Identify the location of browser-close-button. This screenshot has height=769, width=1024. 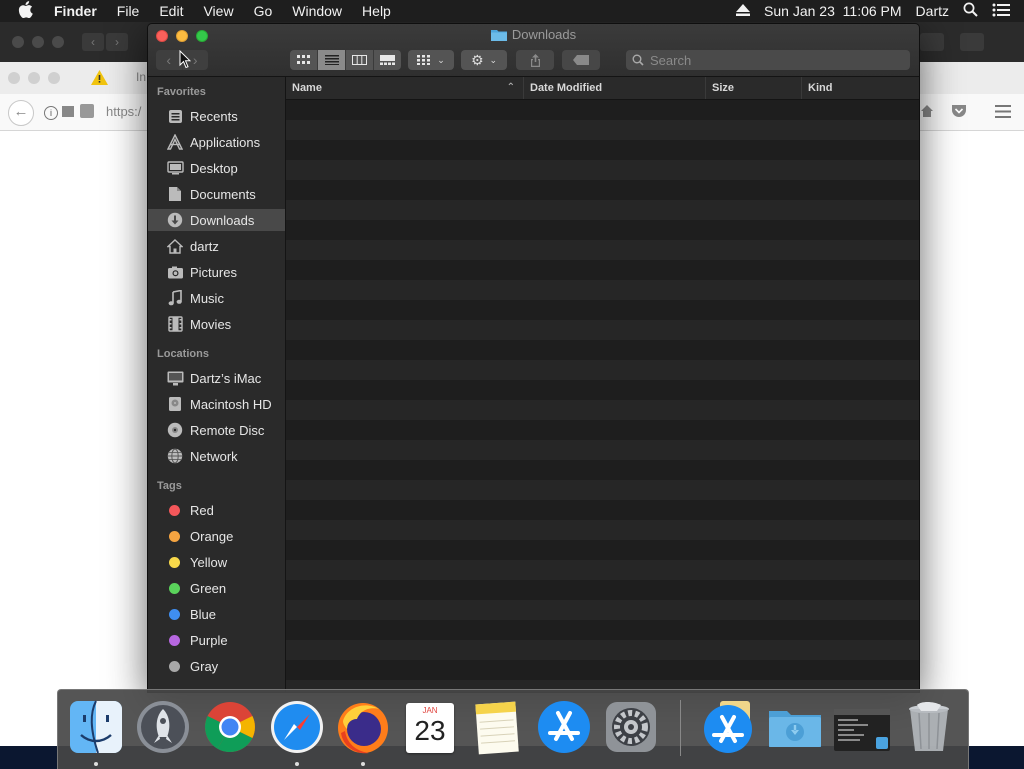
(18, 42).